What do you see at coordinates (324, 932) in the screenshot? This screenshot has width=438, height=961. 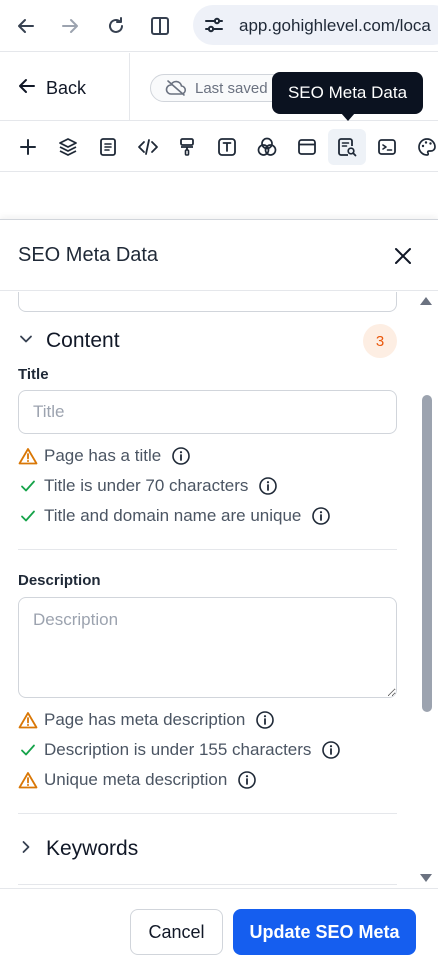 I see `update-seo-meta-button: Update SEO Meta` at bounding box center [324, 932].